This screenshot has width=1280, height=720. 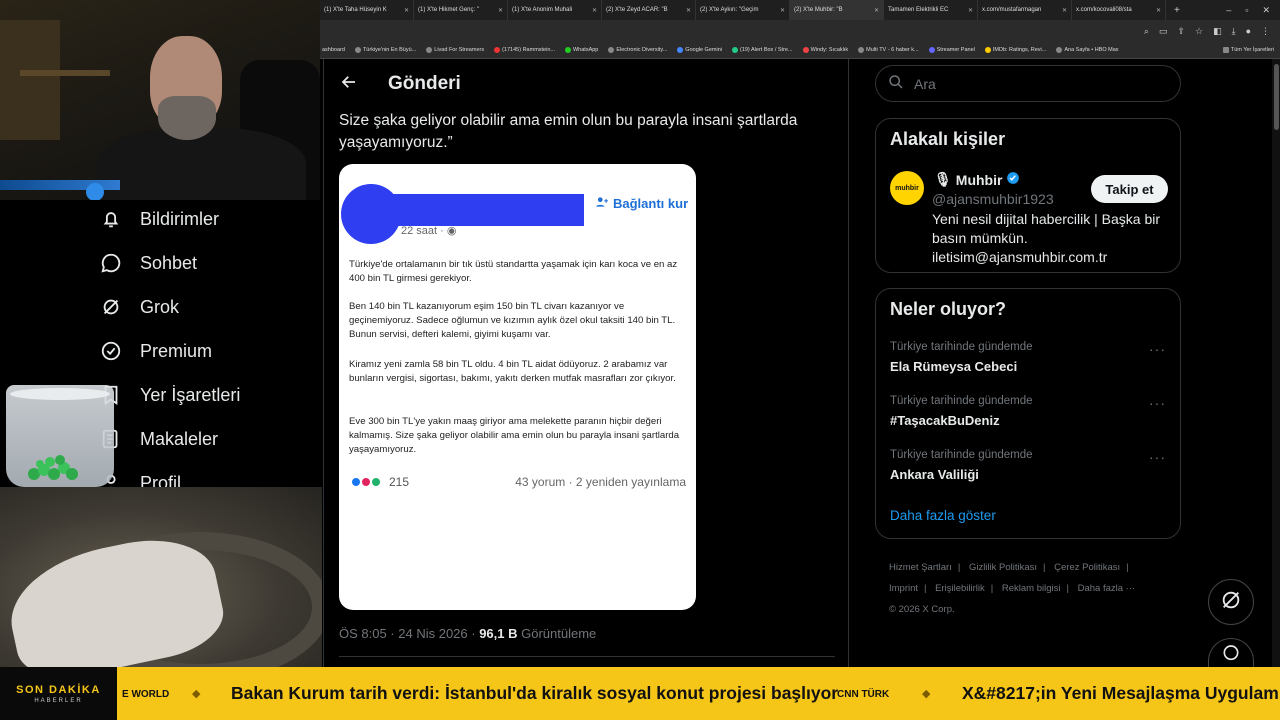 What do you see at coordinates (948, 309) in the screenshot?
I see `panel-title: Neler oluyor?` at bounding box center [948, 309].